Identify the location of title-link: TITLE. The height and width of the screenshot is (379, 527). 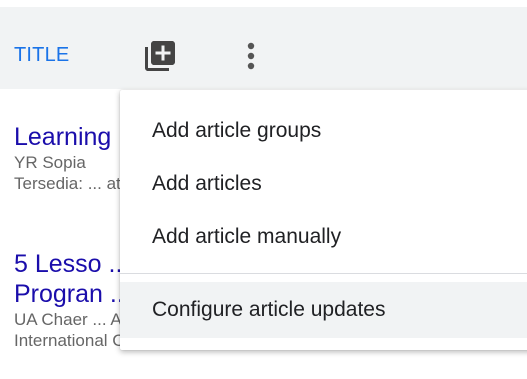
(41, 55).